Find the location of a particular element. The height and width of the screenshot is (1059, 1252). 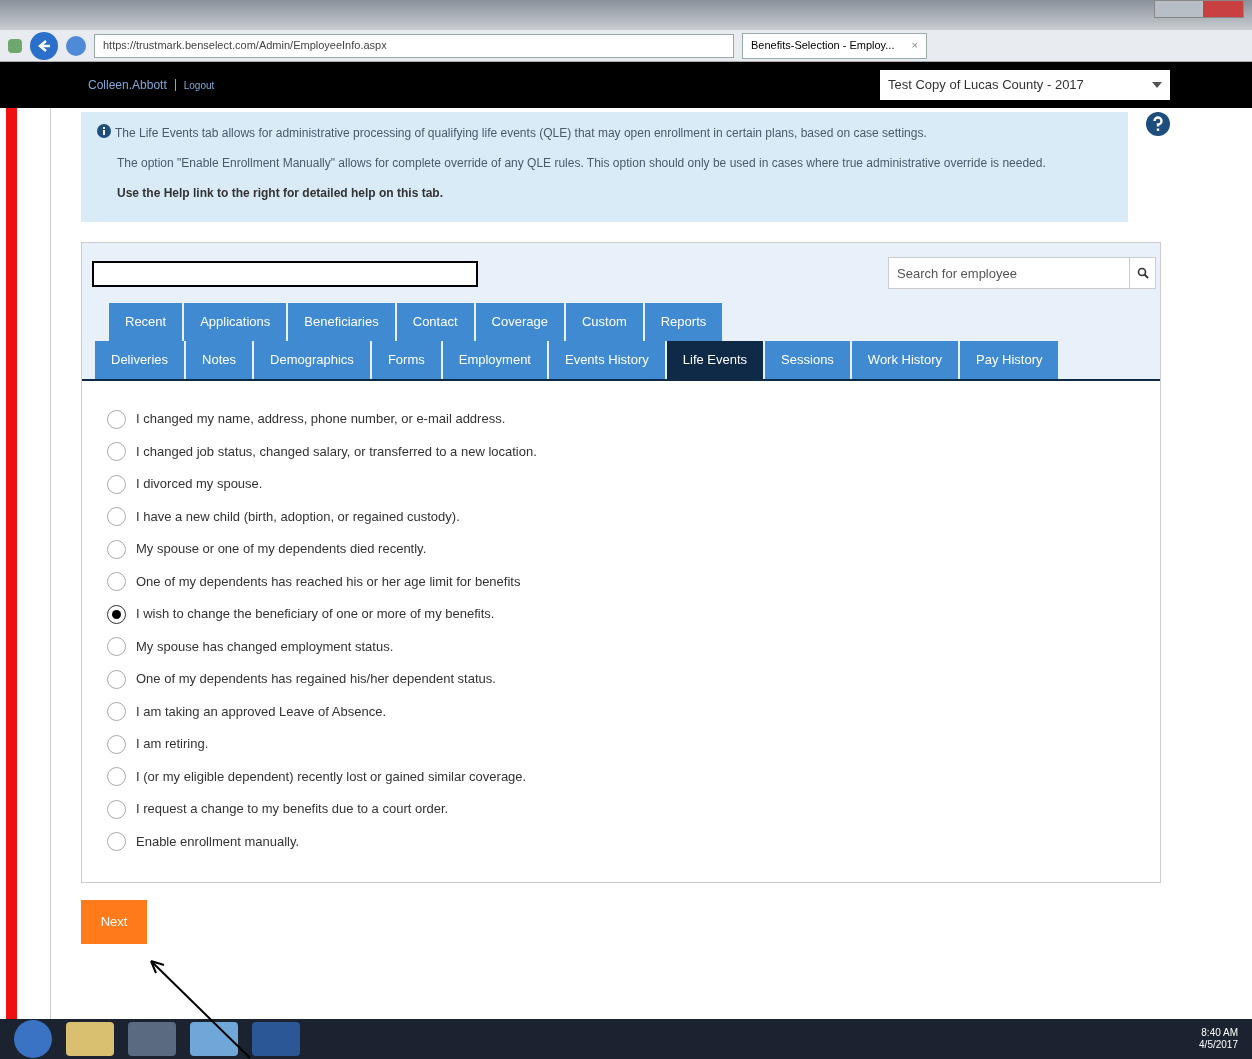

info-icon is located at coordinates (104, 131).